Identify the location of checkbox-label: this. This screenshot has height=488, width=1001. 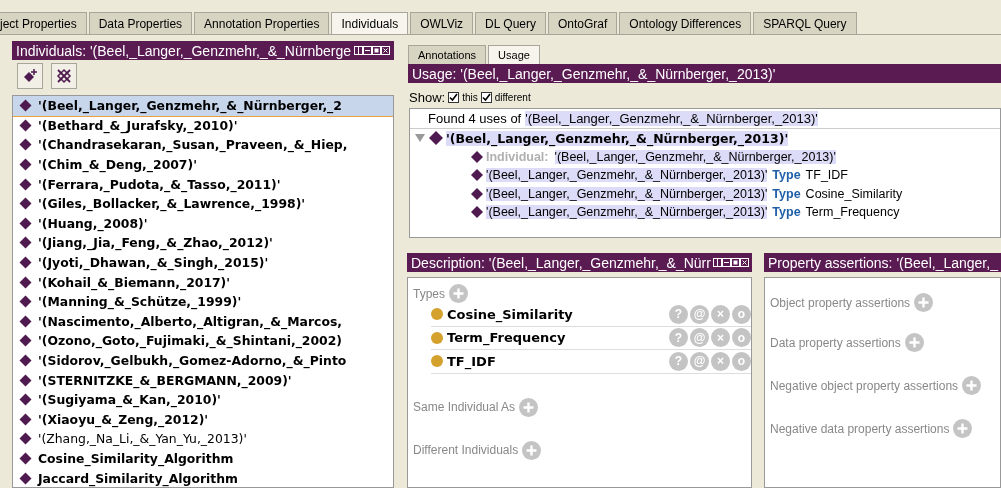
(470, 97).